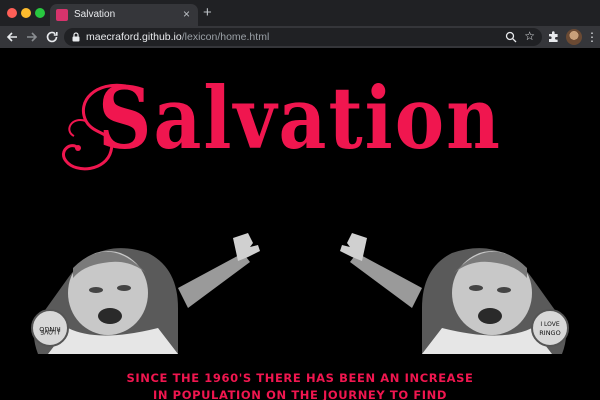  Describe the element at coordinates (26, 13) in the screenshot. I see `minimize-window-button` at that location.